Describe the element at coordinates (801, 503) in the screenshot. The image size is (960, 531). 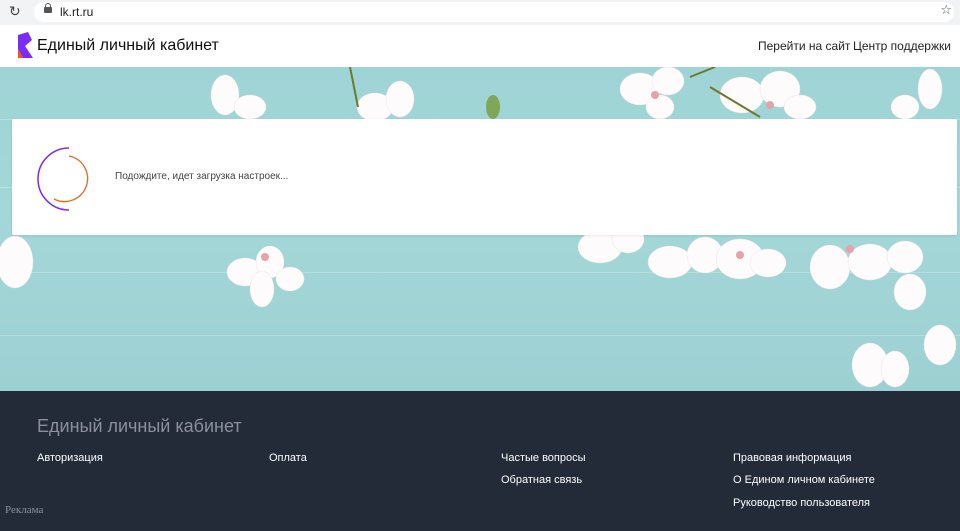
I see `footer-link-user-guide: Руководство пользователя` at that location.